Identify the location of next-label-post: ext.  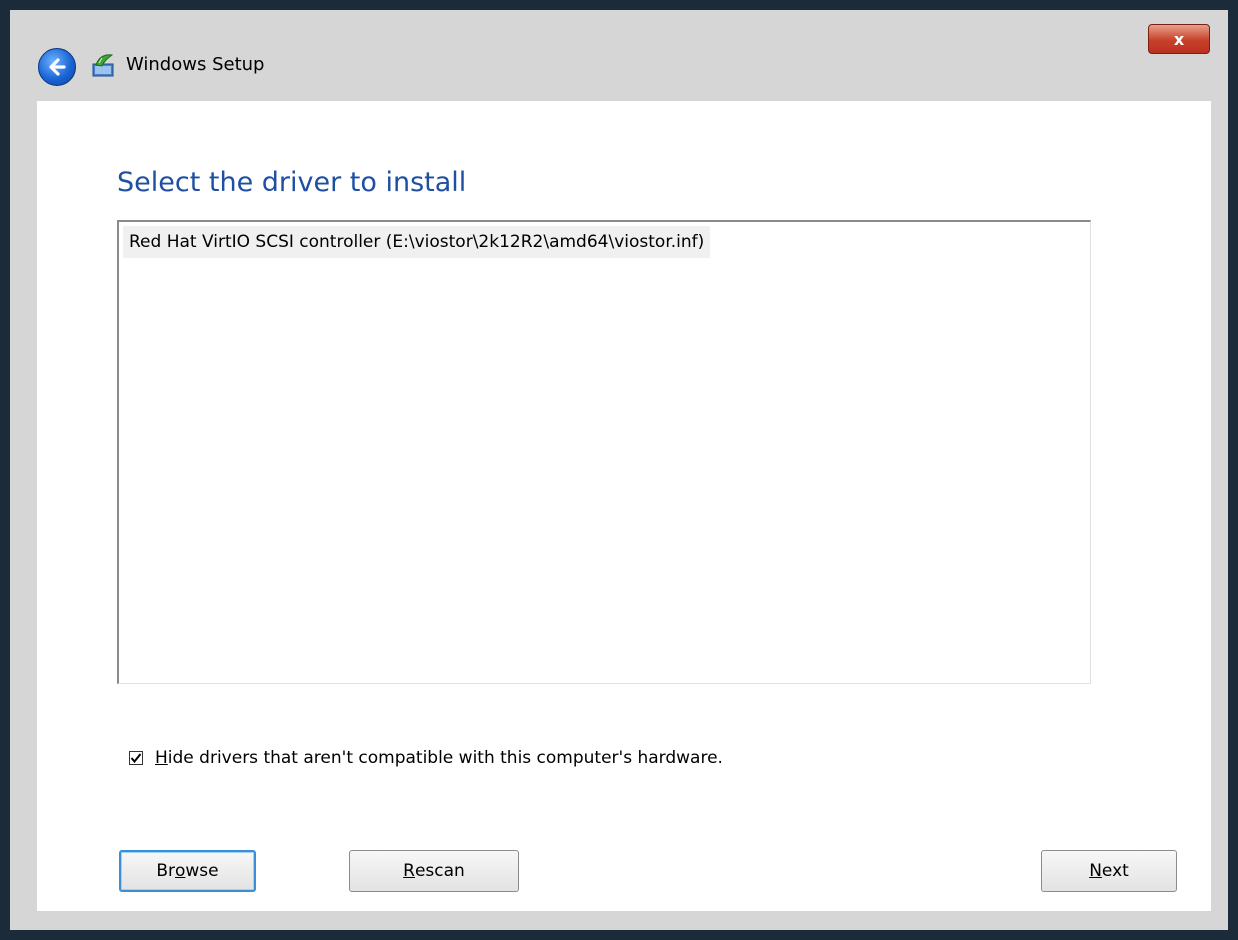
(1115, 871).